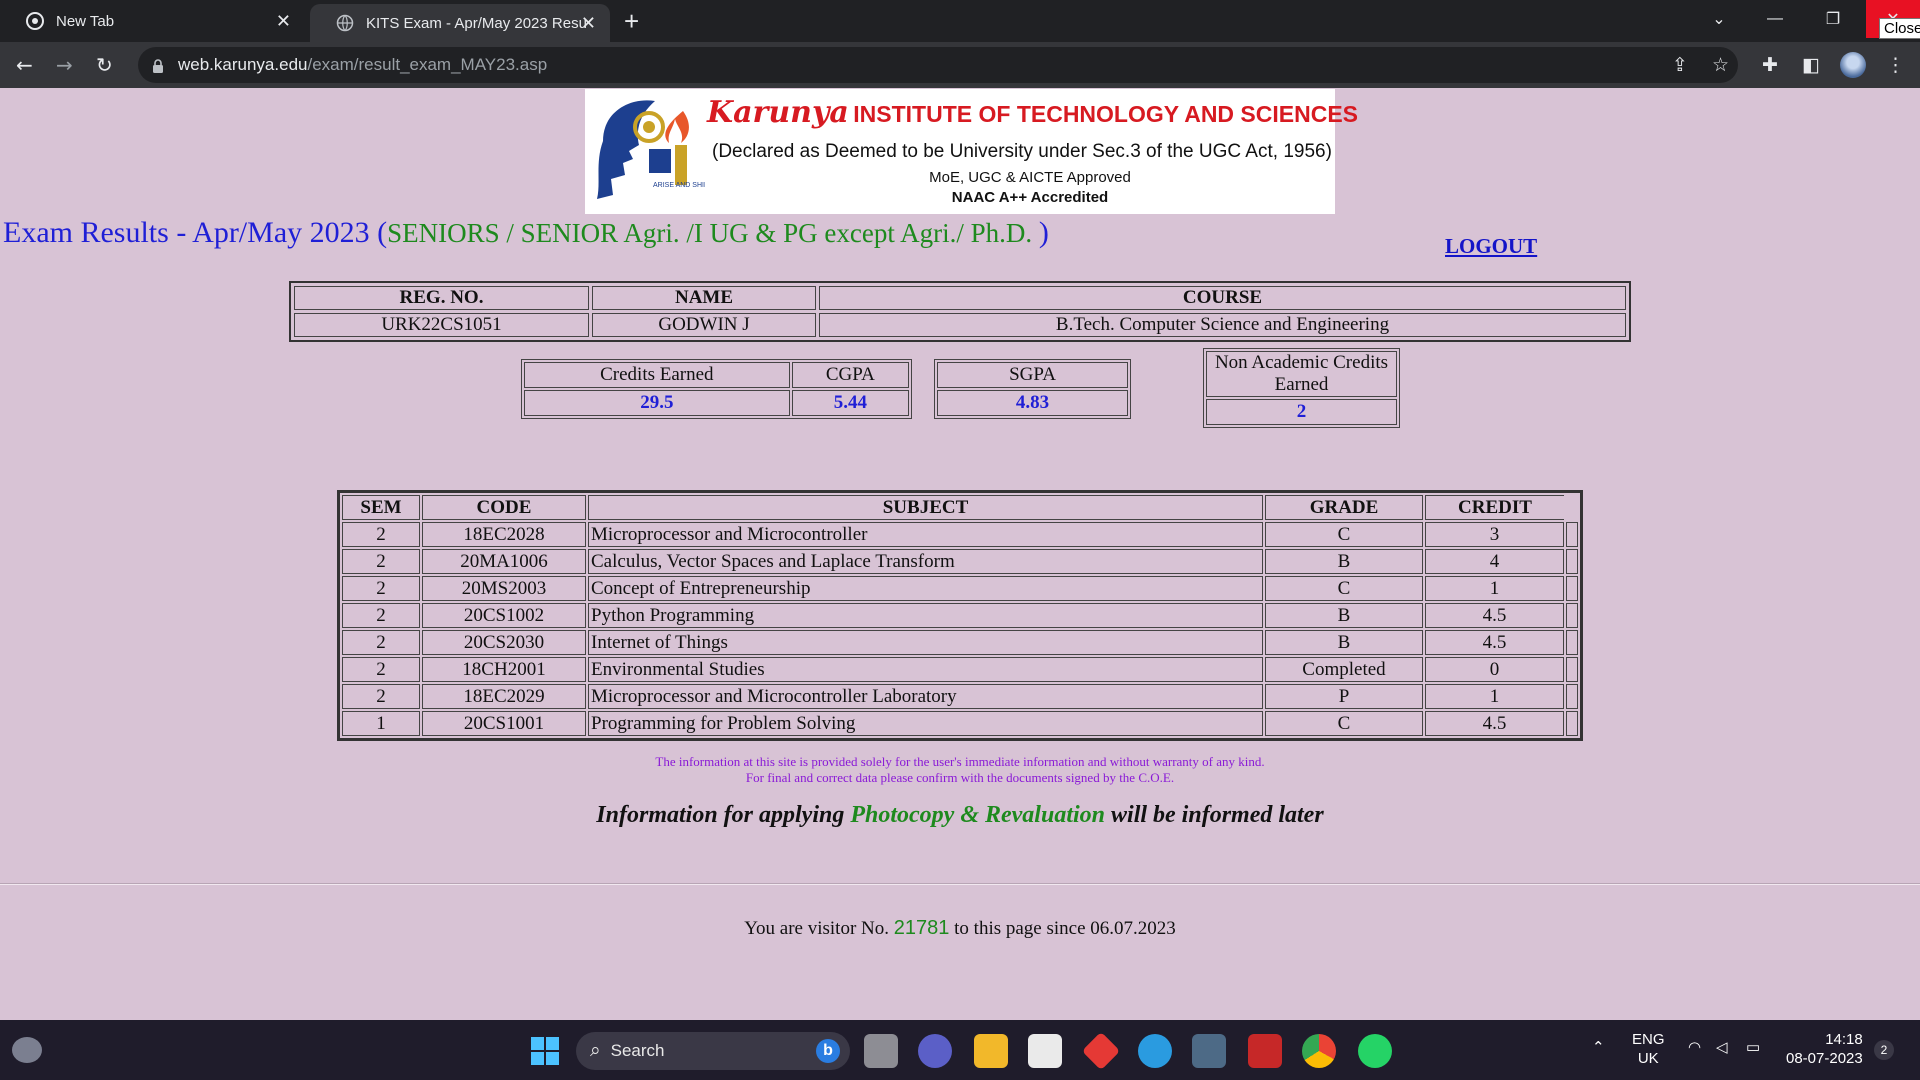  What do you see at coordinates (1719, 19) in the screenshot?
I see `tab-search-chevron-icon: ⌄` at bounding box center [1719, 19].